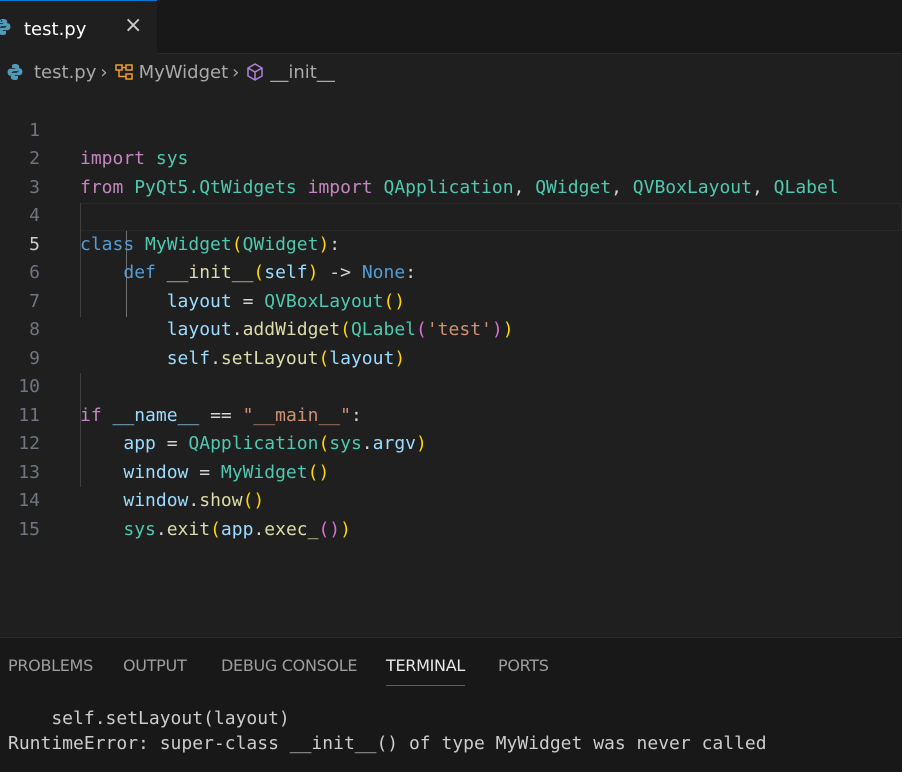  I want to click on close-tab-icon: ×, so click(133, 26).